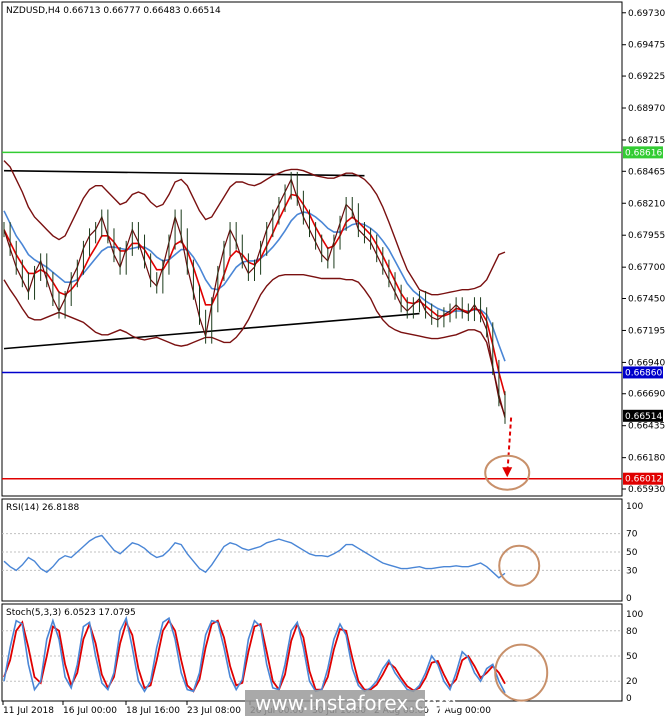 The width and height of the screenshot is (665, 718). Describe the element at coordinates (646, 204) in the screenshot. I see `price-axis-tick-label: 0.68210` at that location.